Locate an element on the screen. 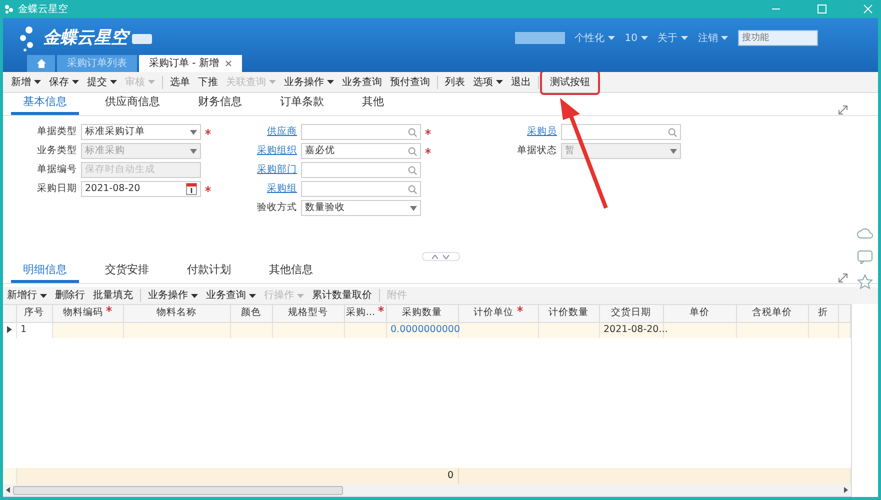 The height and width of the screenshot is (500, 881). edition-badge is located at coordinates (142, 39).